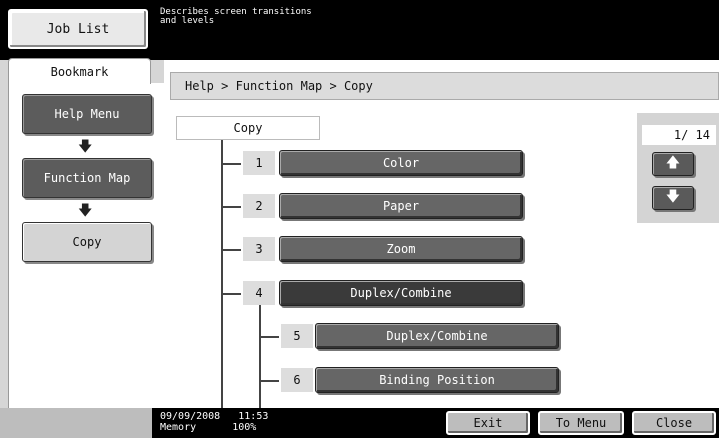  What do you see at coordinates (488, 423) in the screenshot?
I see `exit-button: Exit` at bounding box center [488, 423].